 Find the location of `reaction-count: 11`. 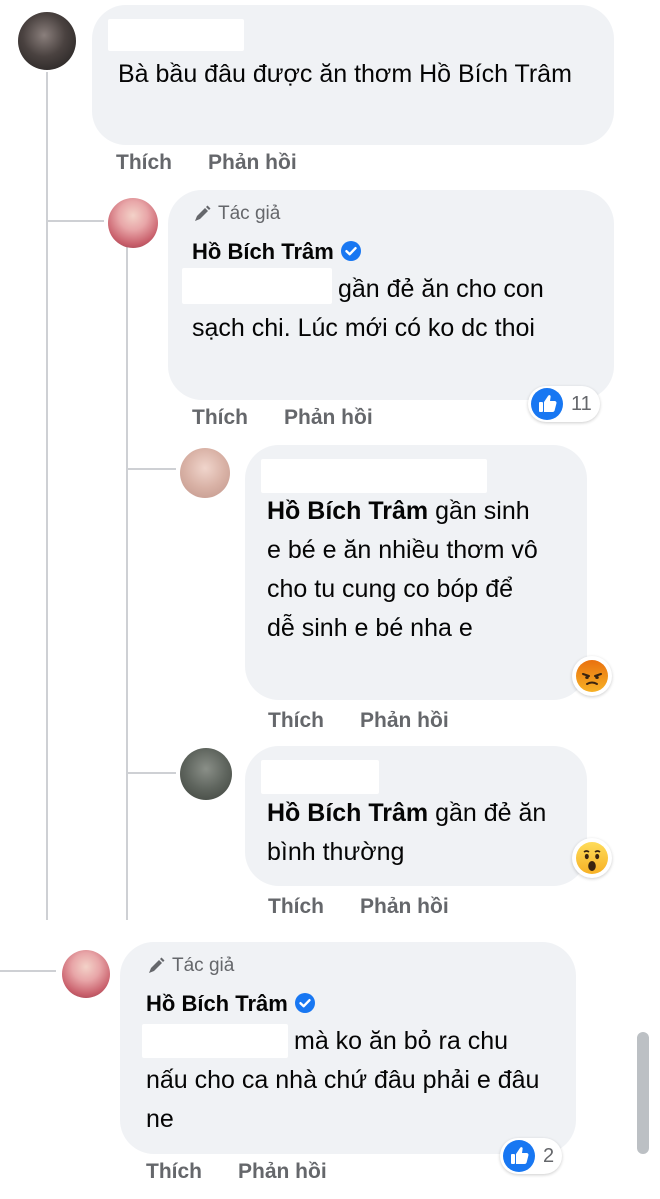

reaction-count: 11 is located at coordinates (564, 404).